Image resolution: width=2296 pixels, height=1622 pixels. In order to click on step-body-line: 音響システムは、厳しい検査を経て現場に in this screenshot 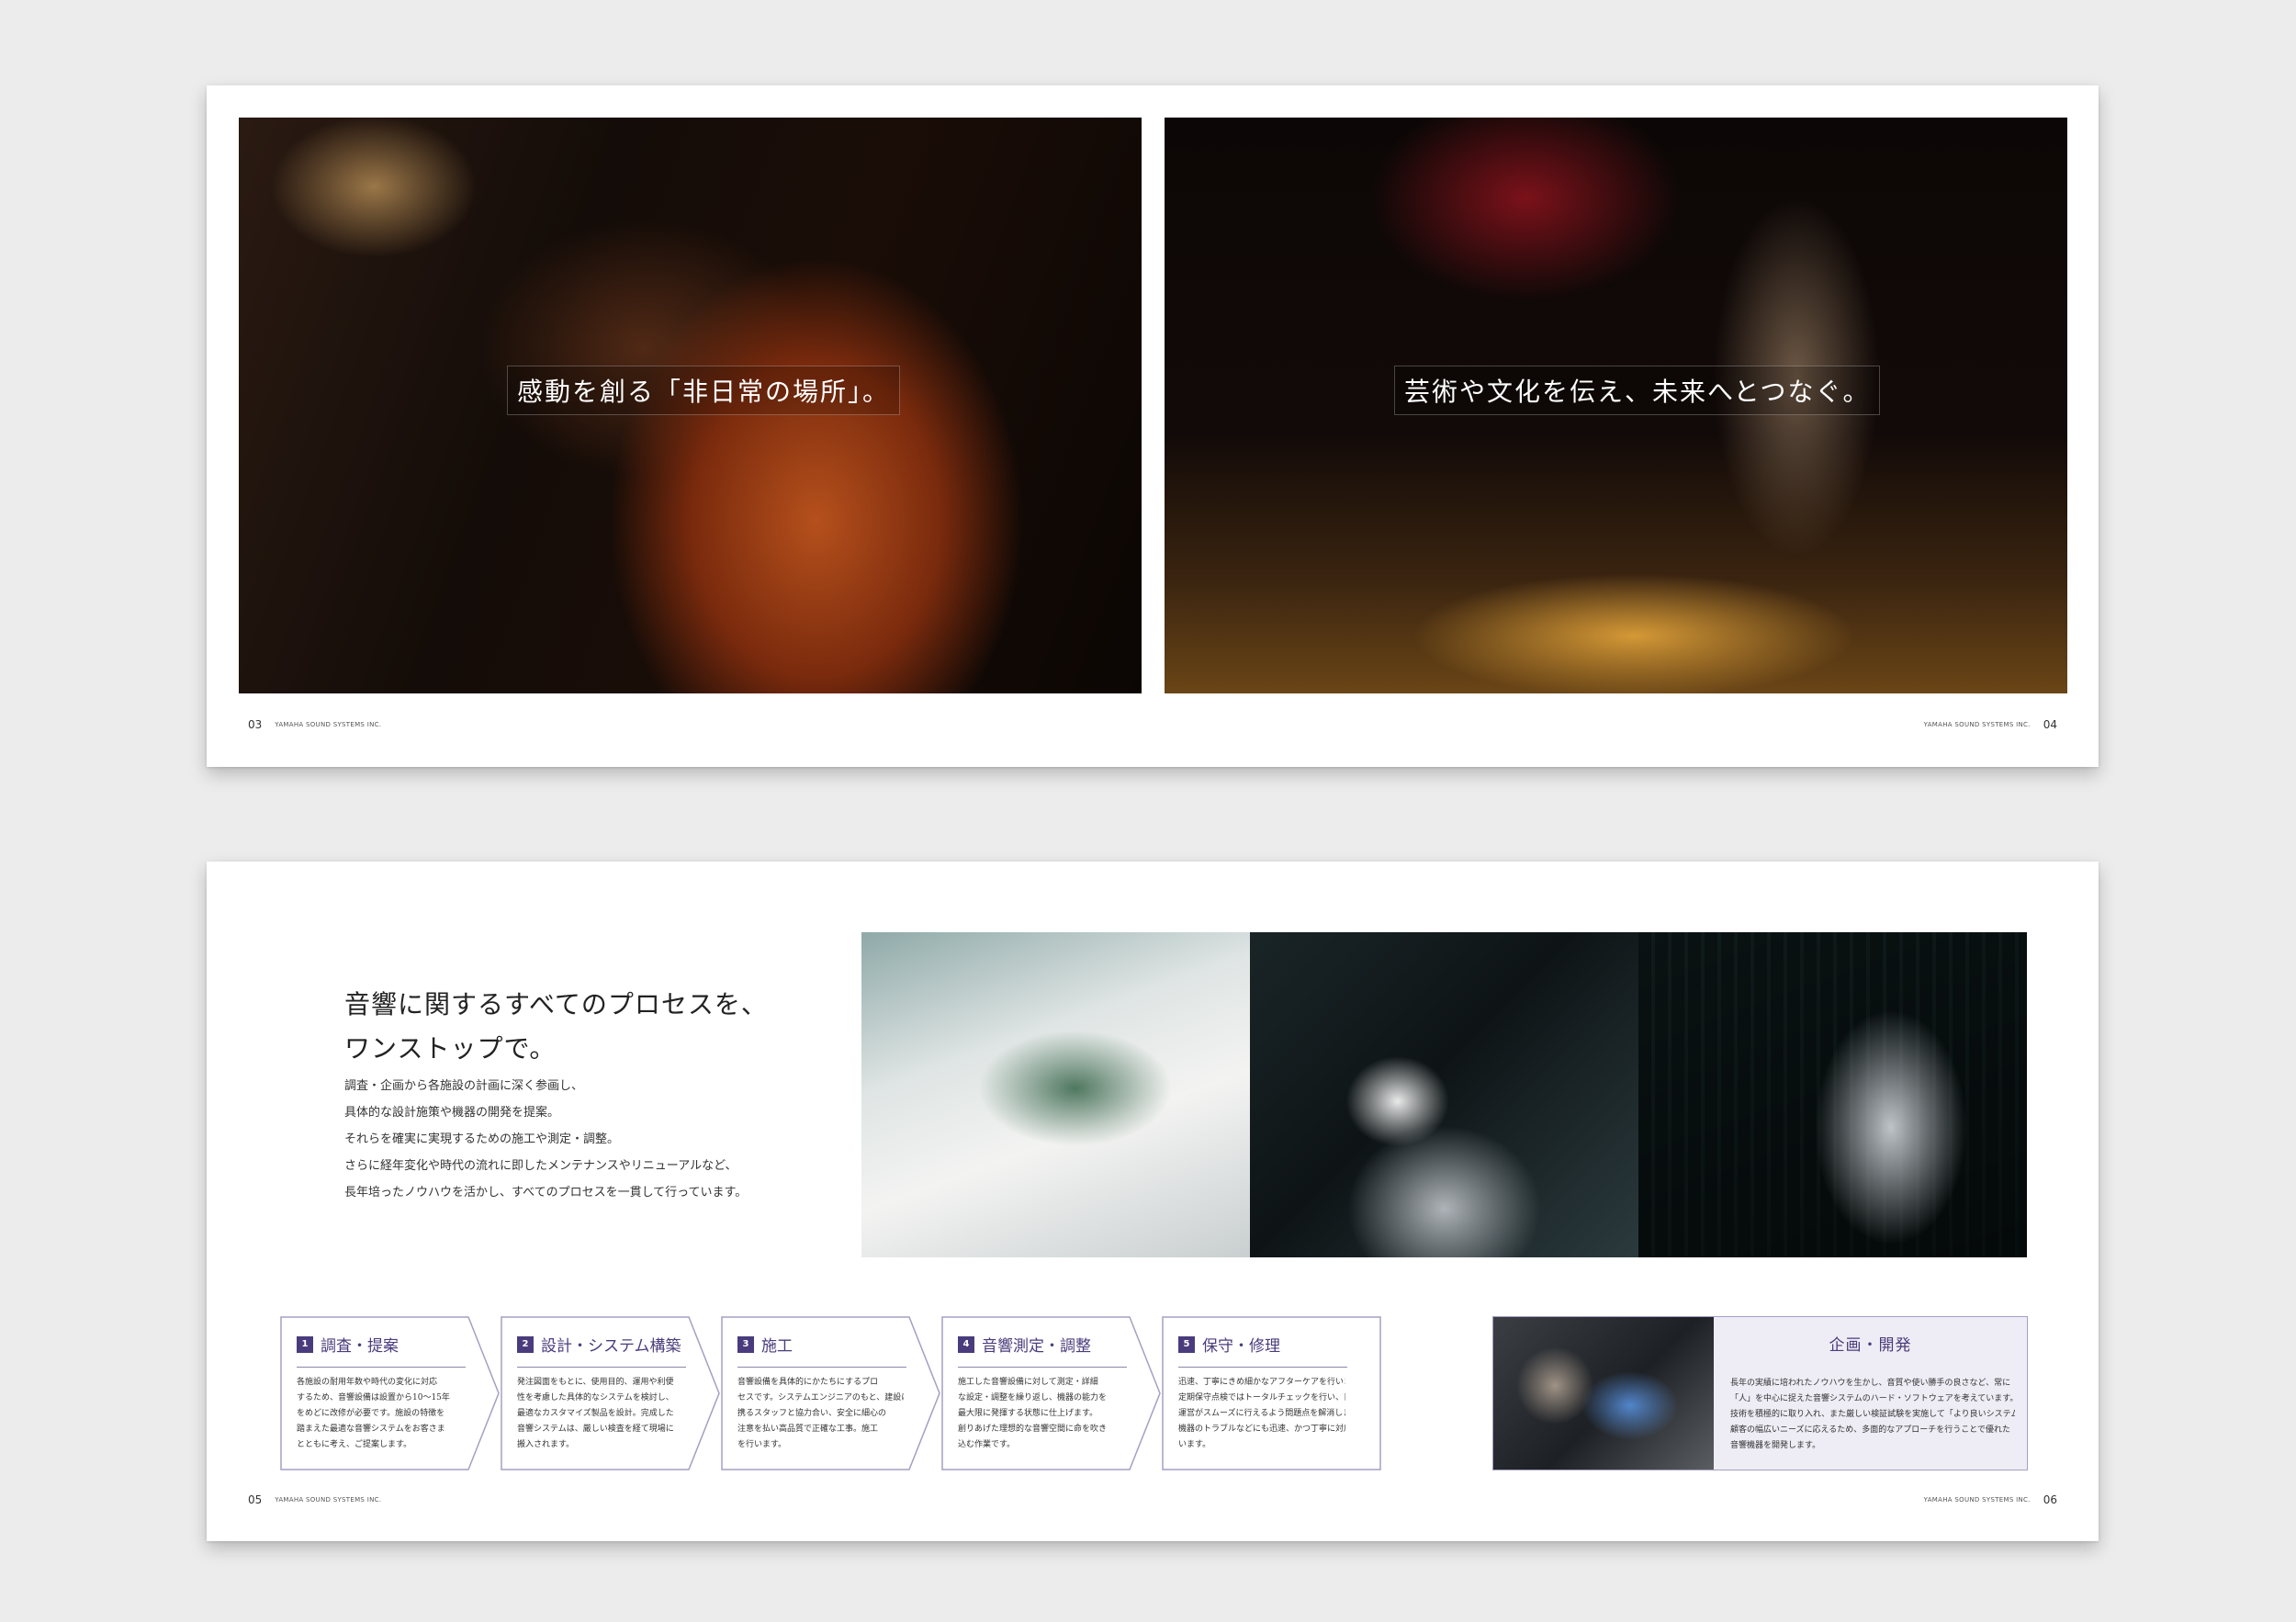, I will do `click(595, 1429)`.